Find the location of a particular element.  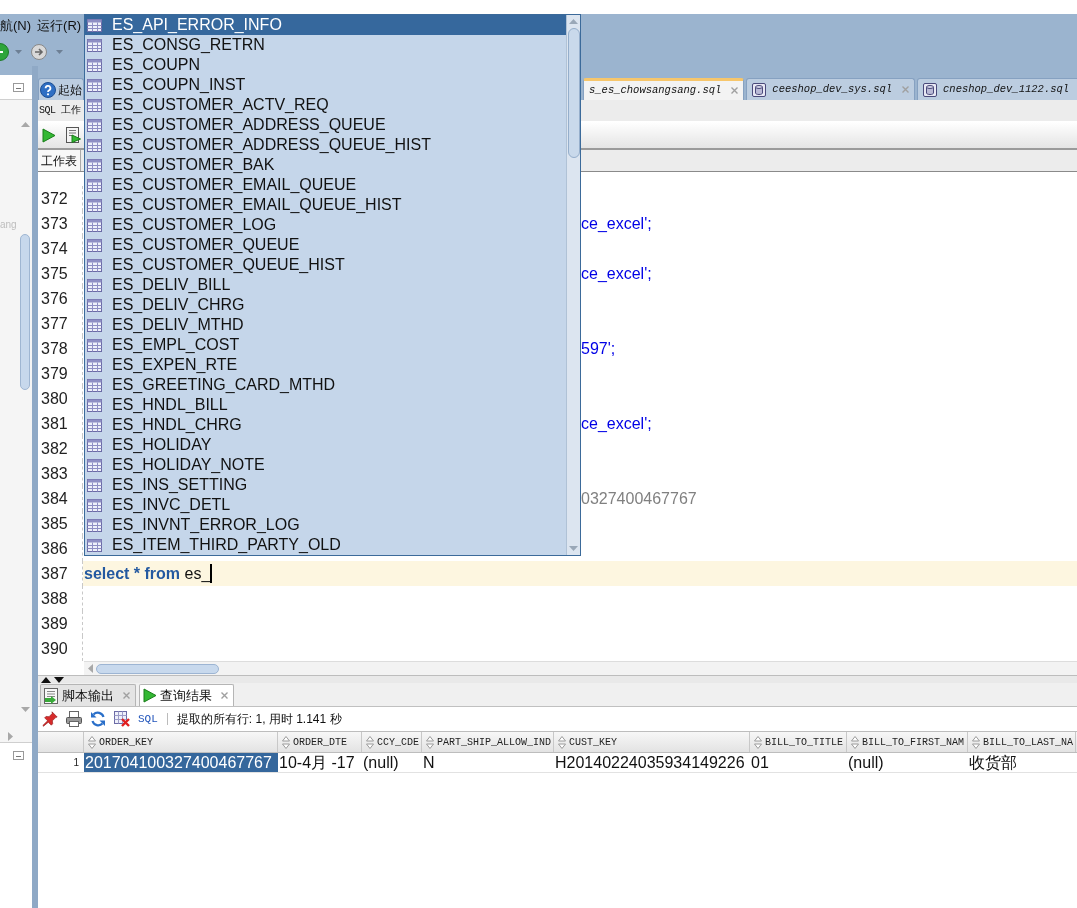

line-number: 383 is located at coordinates (54, 473).